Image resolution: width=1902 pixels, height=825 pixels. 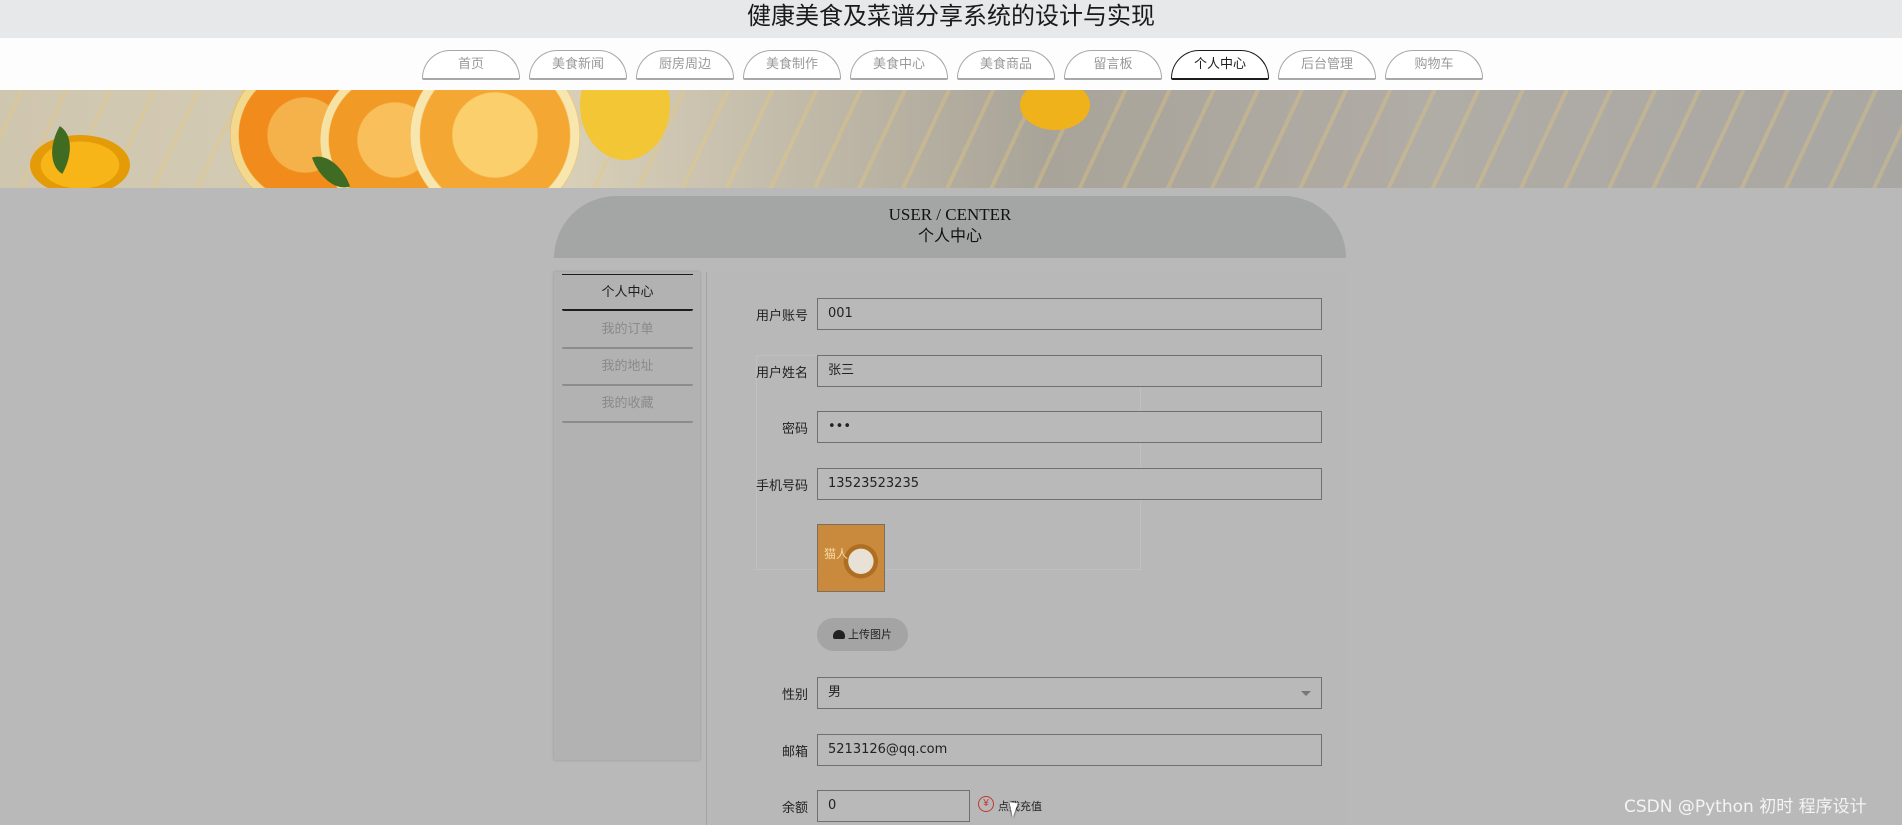 I want to click on gender-selected-value: 男, so click(x=835, y=692).